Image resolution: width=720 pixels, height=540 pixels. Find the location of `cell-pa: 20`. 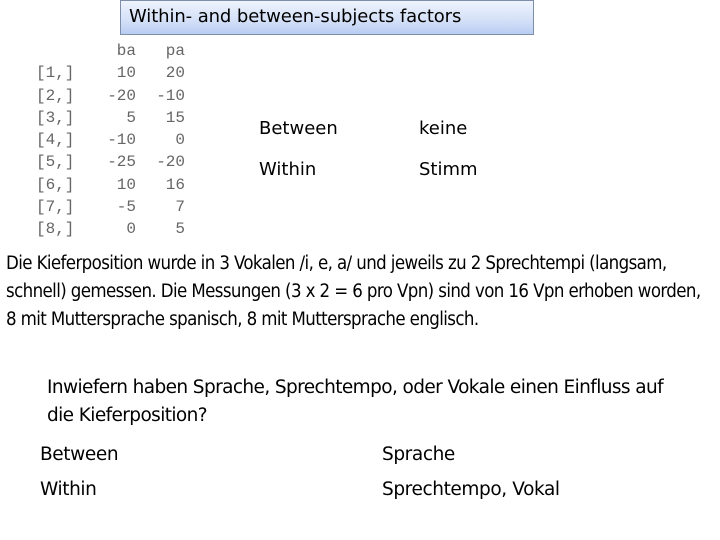

cell-pa: 20 is located at coordinates (175, 73).